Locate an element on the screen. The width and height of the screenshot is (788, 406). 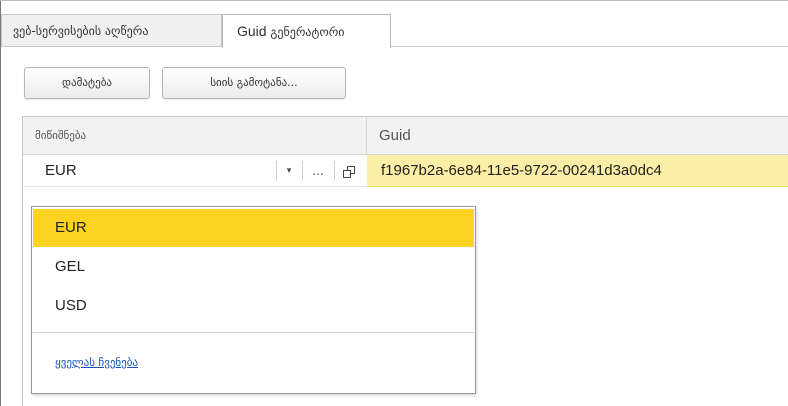
column-header-guid: Guid is located at coordinates (577, 136).